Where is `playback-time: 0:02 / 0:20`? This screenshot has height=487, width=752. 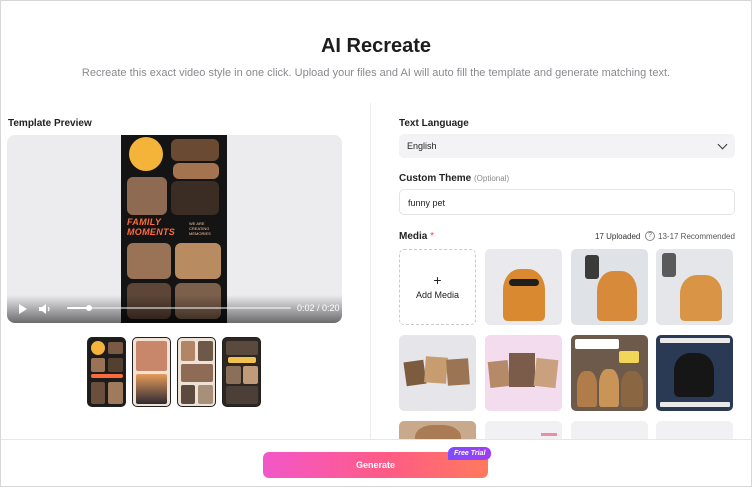
playback-time: 0:02 / 0:20 is located at coordinates (318, 308).